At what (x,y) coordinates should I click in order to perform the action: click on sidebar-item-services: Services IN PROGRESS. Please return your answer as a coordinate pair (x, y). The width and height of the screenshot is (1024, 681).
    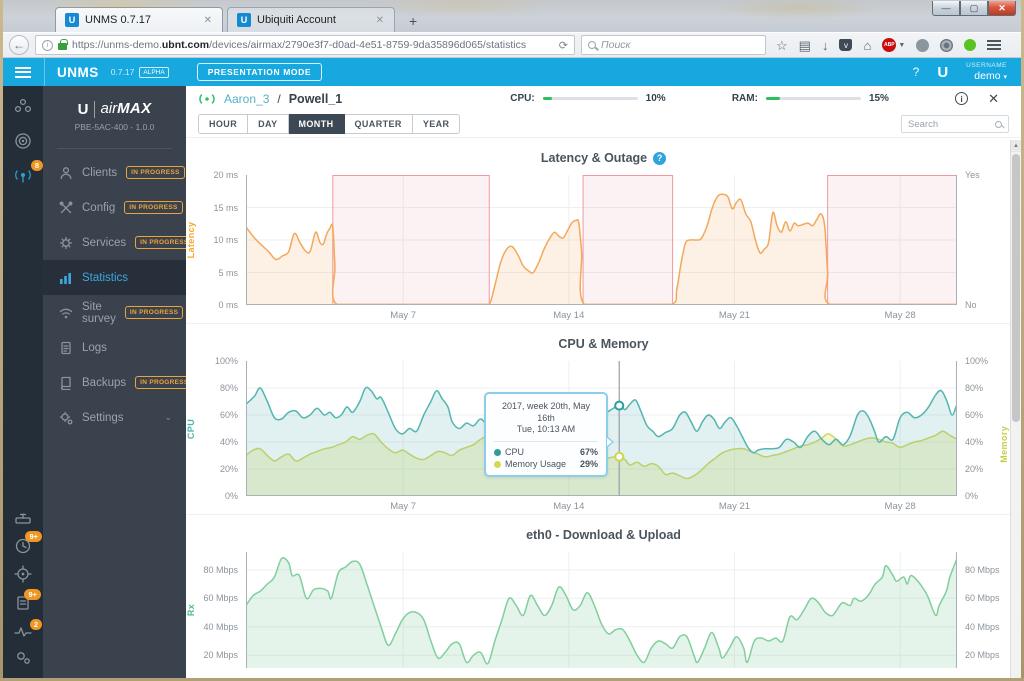
    Looking at the image, I should click on (118, 242).